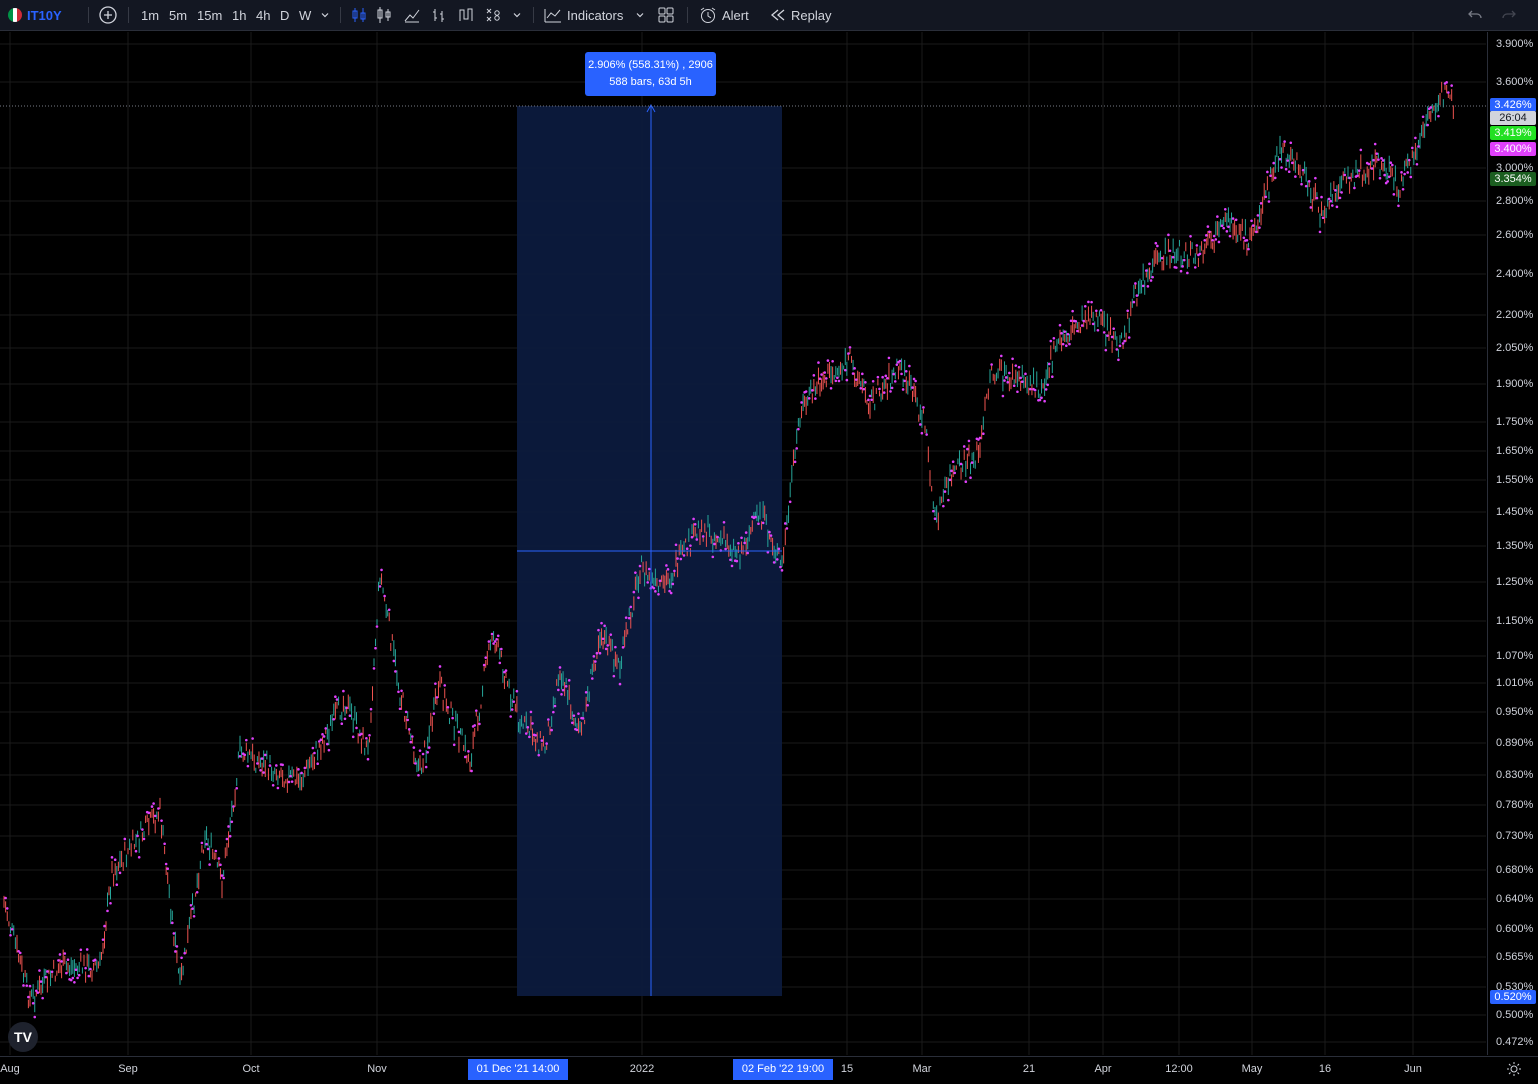  I want to click on compare-symbol-button, so click(108, 15).